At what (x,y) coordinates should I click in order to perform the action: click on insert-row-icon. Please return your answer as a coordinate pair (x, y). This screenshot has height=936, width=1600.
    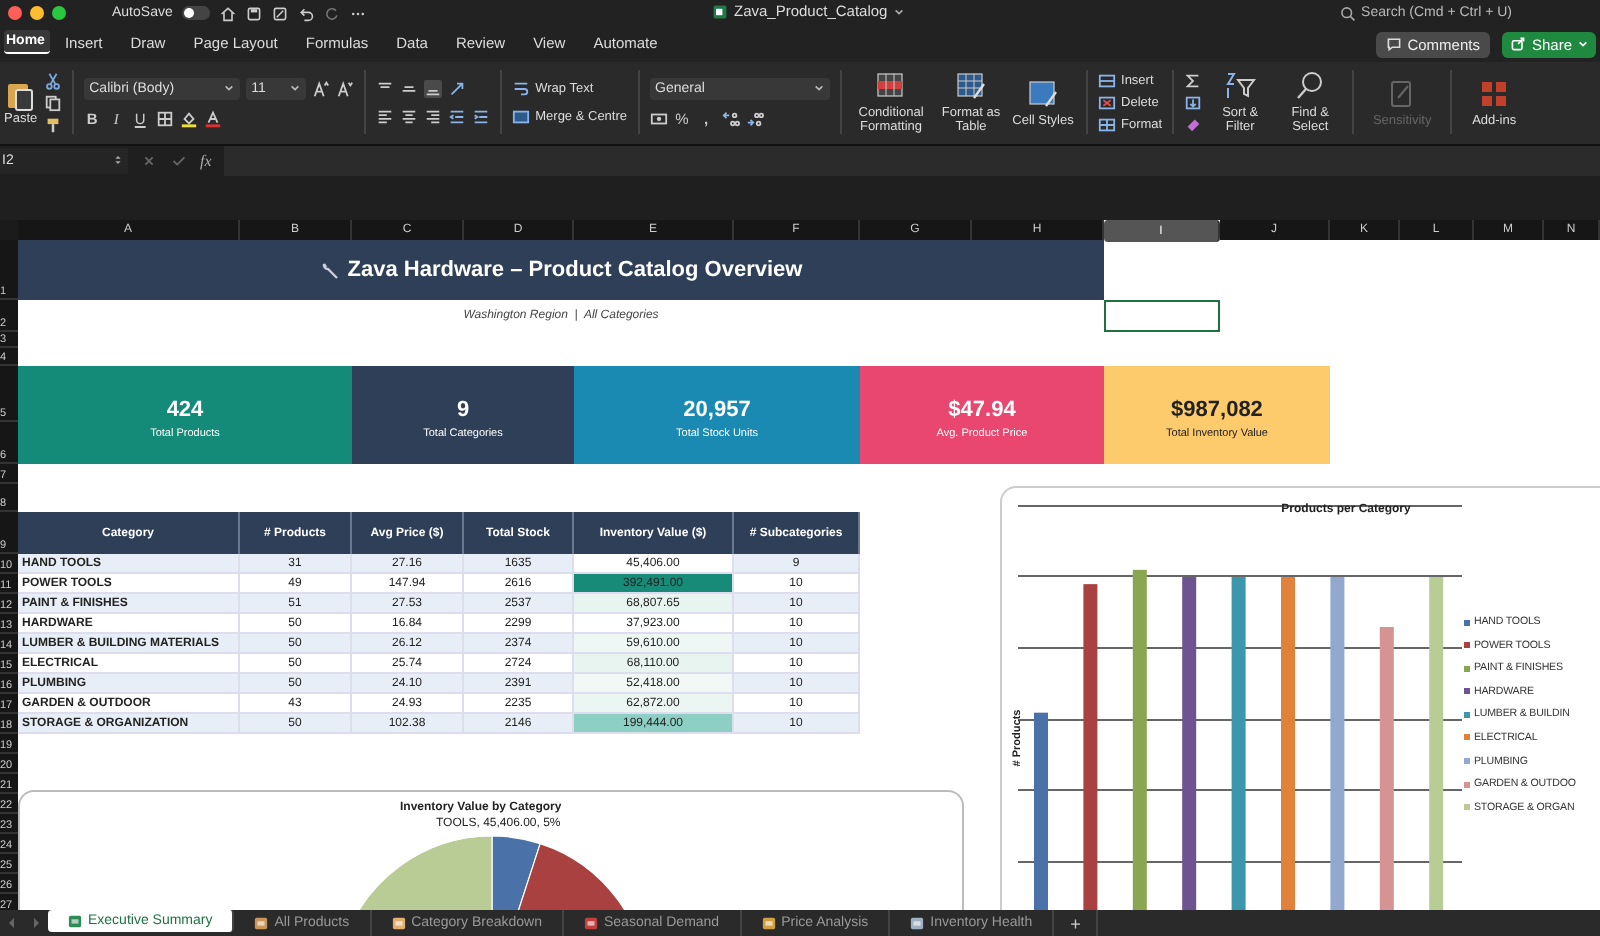
    Looking at the image, I should click on (1106, 80).